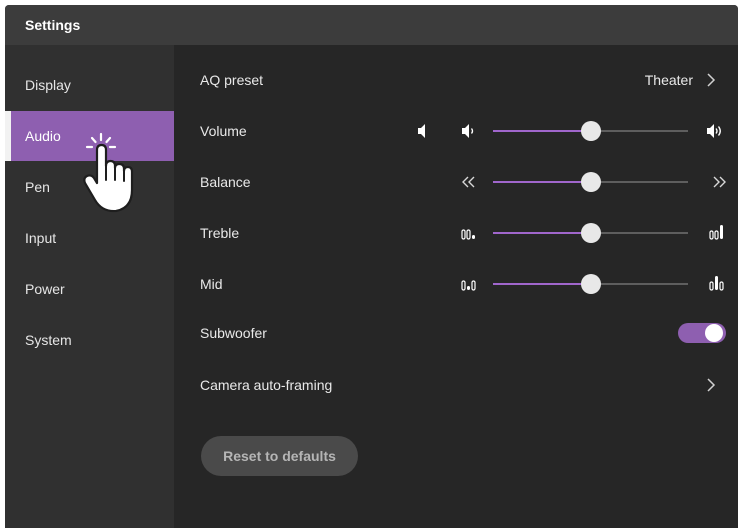 This screenshot has width=740, height=530. What do you see at coordinates (719, 182) in the screenshot?
I see `double-chevron-right-icon` at bounding box center [719, 182].